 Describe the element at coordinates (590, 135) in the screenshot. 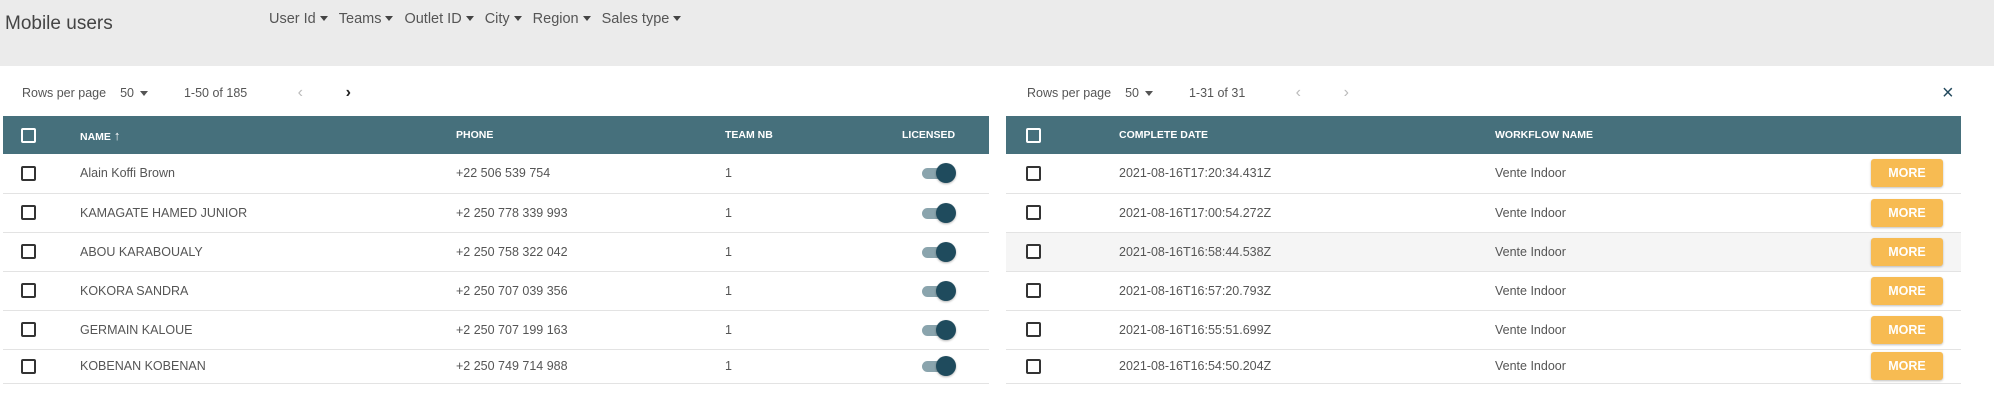

I see `column-header-phone: PHONE` at that location.